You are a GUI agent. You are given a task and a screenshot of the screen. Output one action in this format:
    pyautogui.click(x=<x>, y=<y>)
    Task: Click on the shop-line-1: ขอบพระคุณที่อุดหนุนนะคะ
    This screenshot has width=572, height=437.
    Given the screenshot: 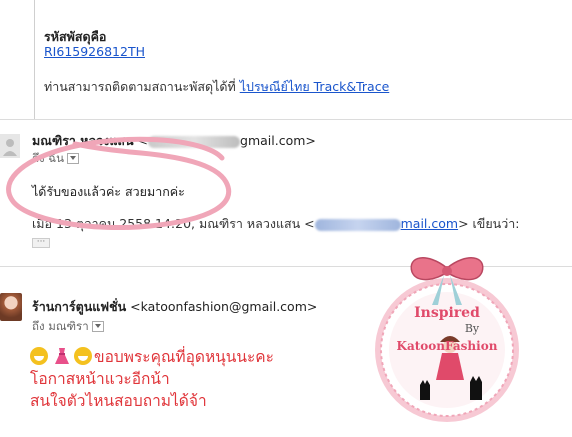 What is the action you would take?
    pyautogui.click(x=152, y=357)
    